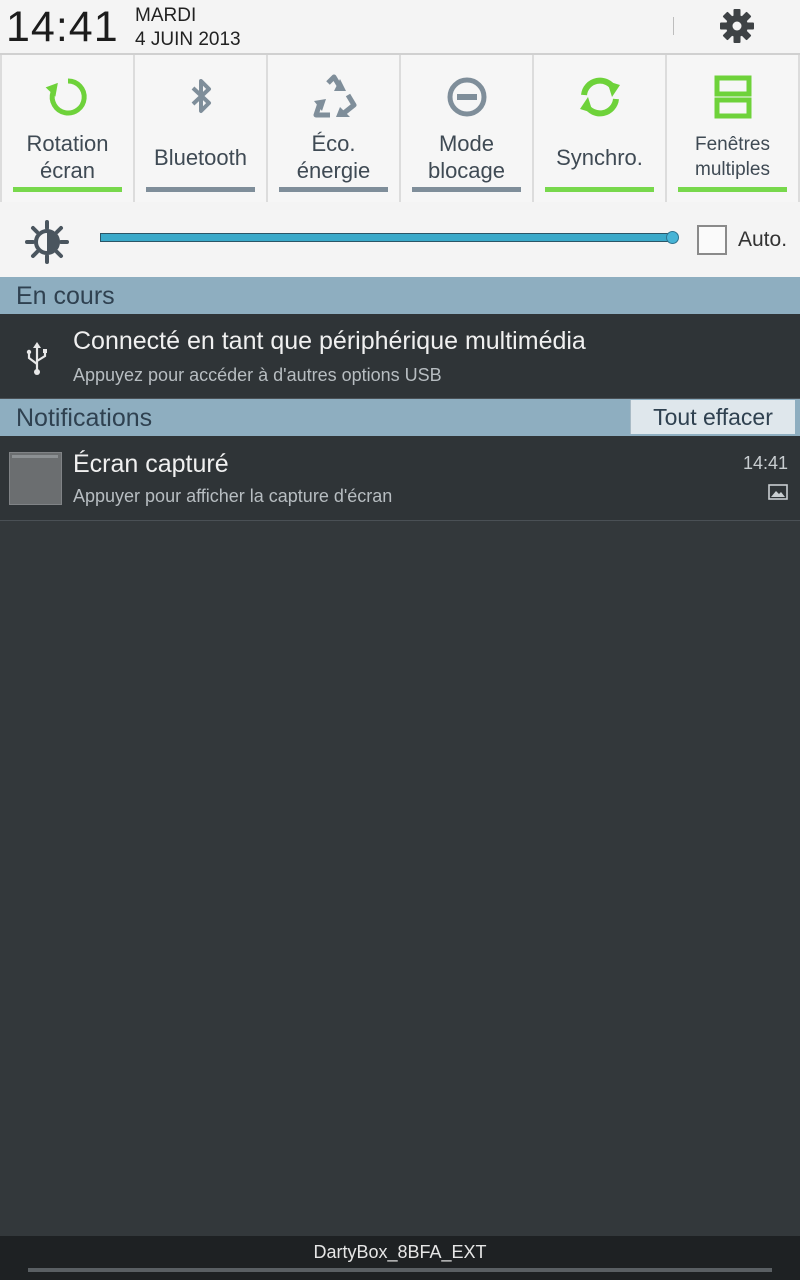  I want to click on section-title: Notifications, so click(84, 418).